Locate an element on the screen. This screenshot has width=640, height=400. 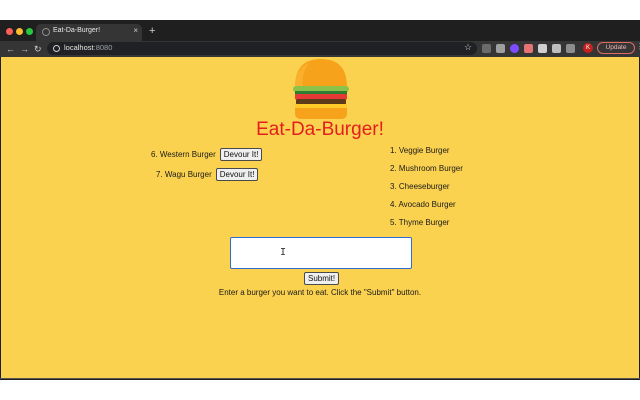
window-bottom-edge is located at coordinates (320, 378).